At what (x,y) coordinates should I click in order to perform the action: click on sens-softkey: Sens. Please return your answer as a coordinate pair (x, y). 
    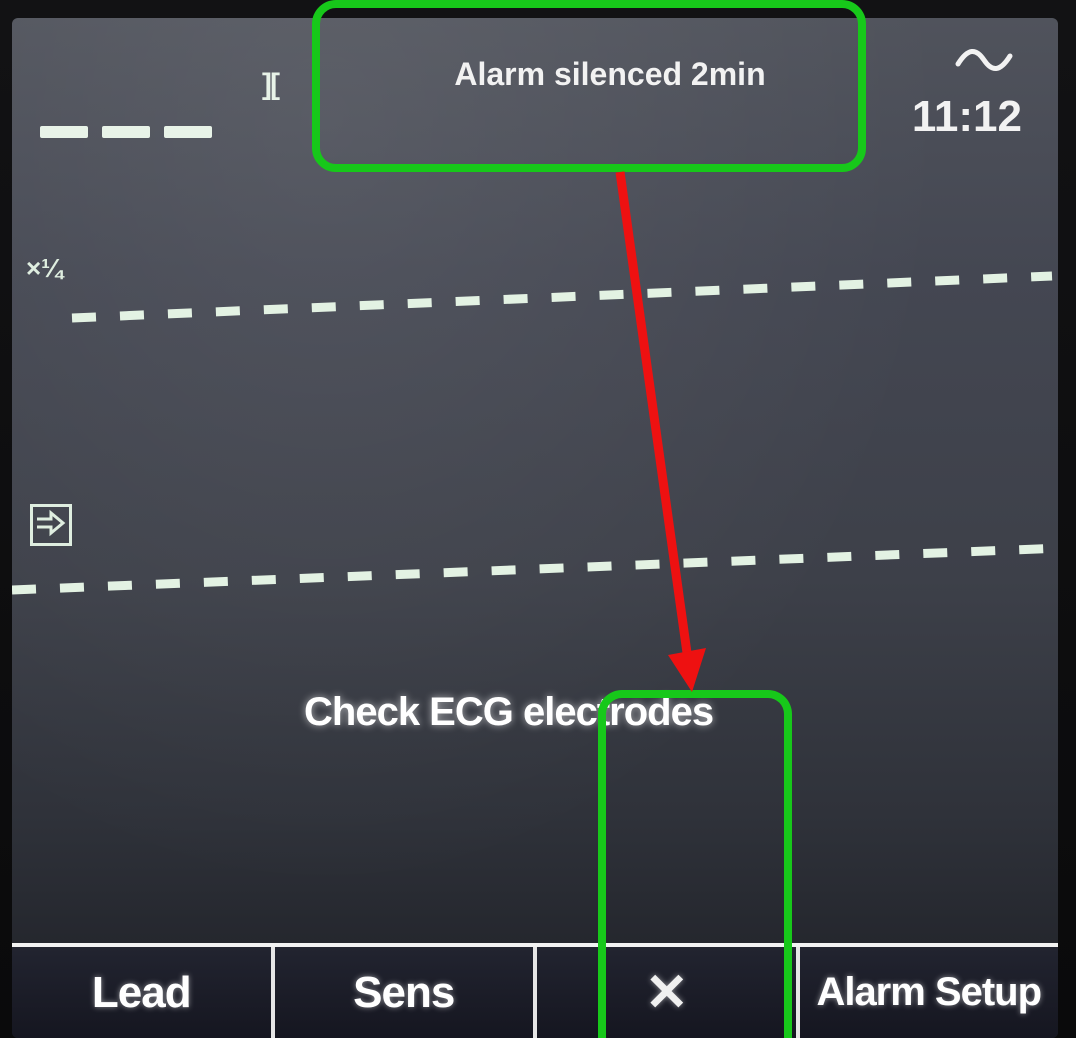
    Looking at the image, I should click on (406, 992).